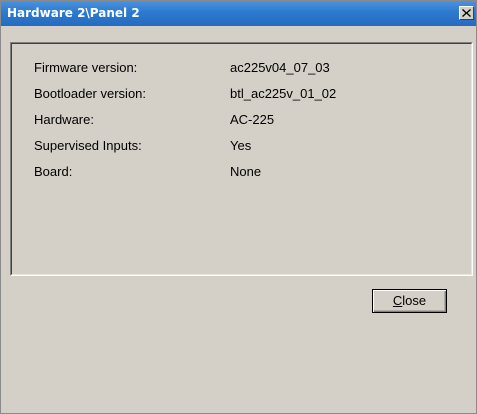 The width and height of the screenshot is (477, 414). What do you see at coordinates (280, 67) in the screenshot?
I see `firmware-version-value: ac225v04_07_03` at bounding box center [280, 67].